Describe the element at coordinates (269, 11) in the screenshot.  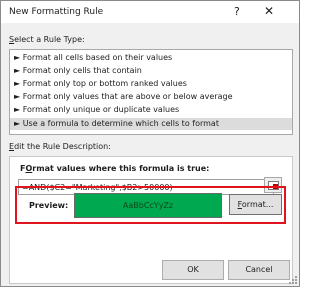
I see `close-button: ✕` at that location.